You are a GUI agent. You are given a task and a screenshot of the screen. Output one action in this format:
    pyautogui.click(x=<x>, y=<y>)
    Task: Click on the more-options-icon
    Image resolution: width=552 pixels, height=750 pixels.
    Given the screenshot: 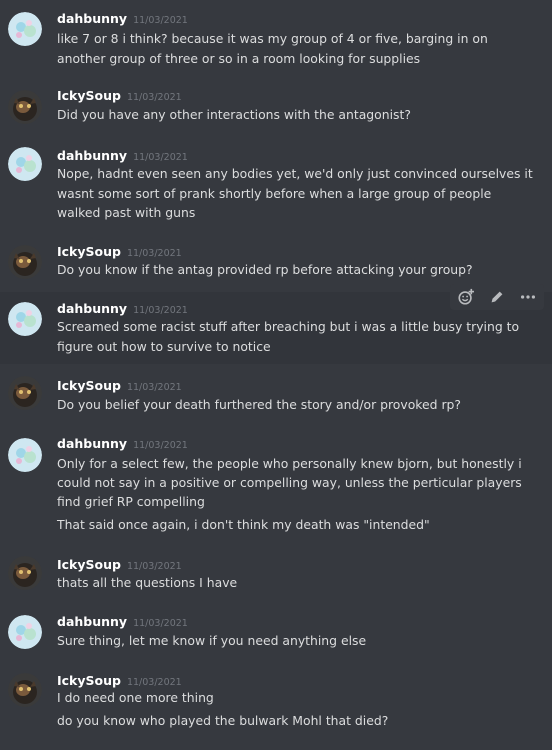 What is the action you would take?
    pyautogui.click(x=528, y=297)
    